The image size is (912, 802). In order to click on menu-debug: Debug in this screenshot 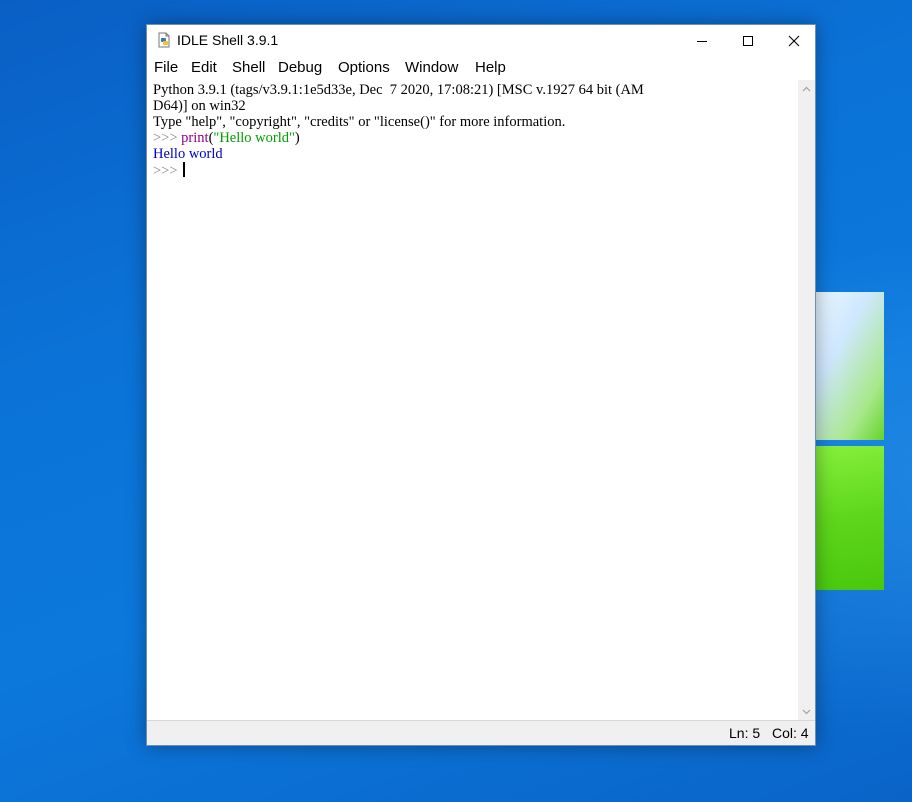, I will do `click(300, 67)`.